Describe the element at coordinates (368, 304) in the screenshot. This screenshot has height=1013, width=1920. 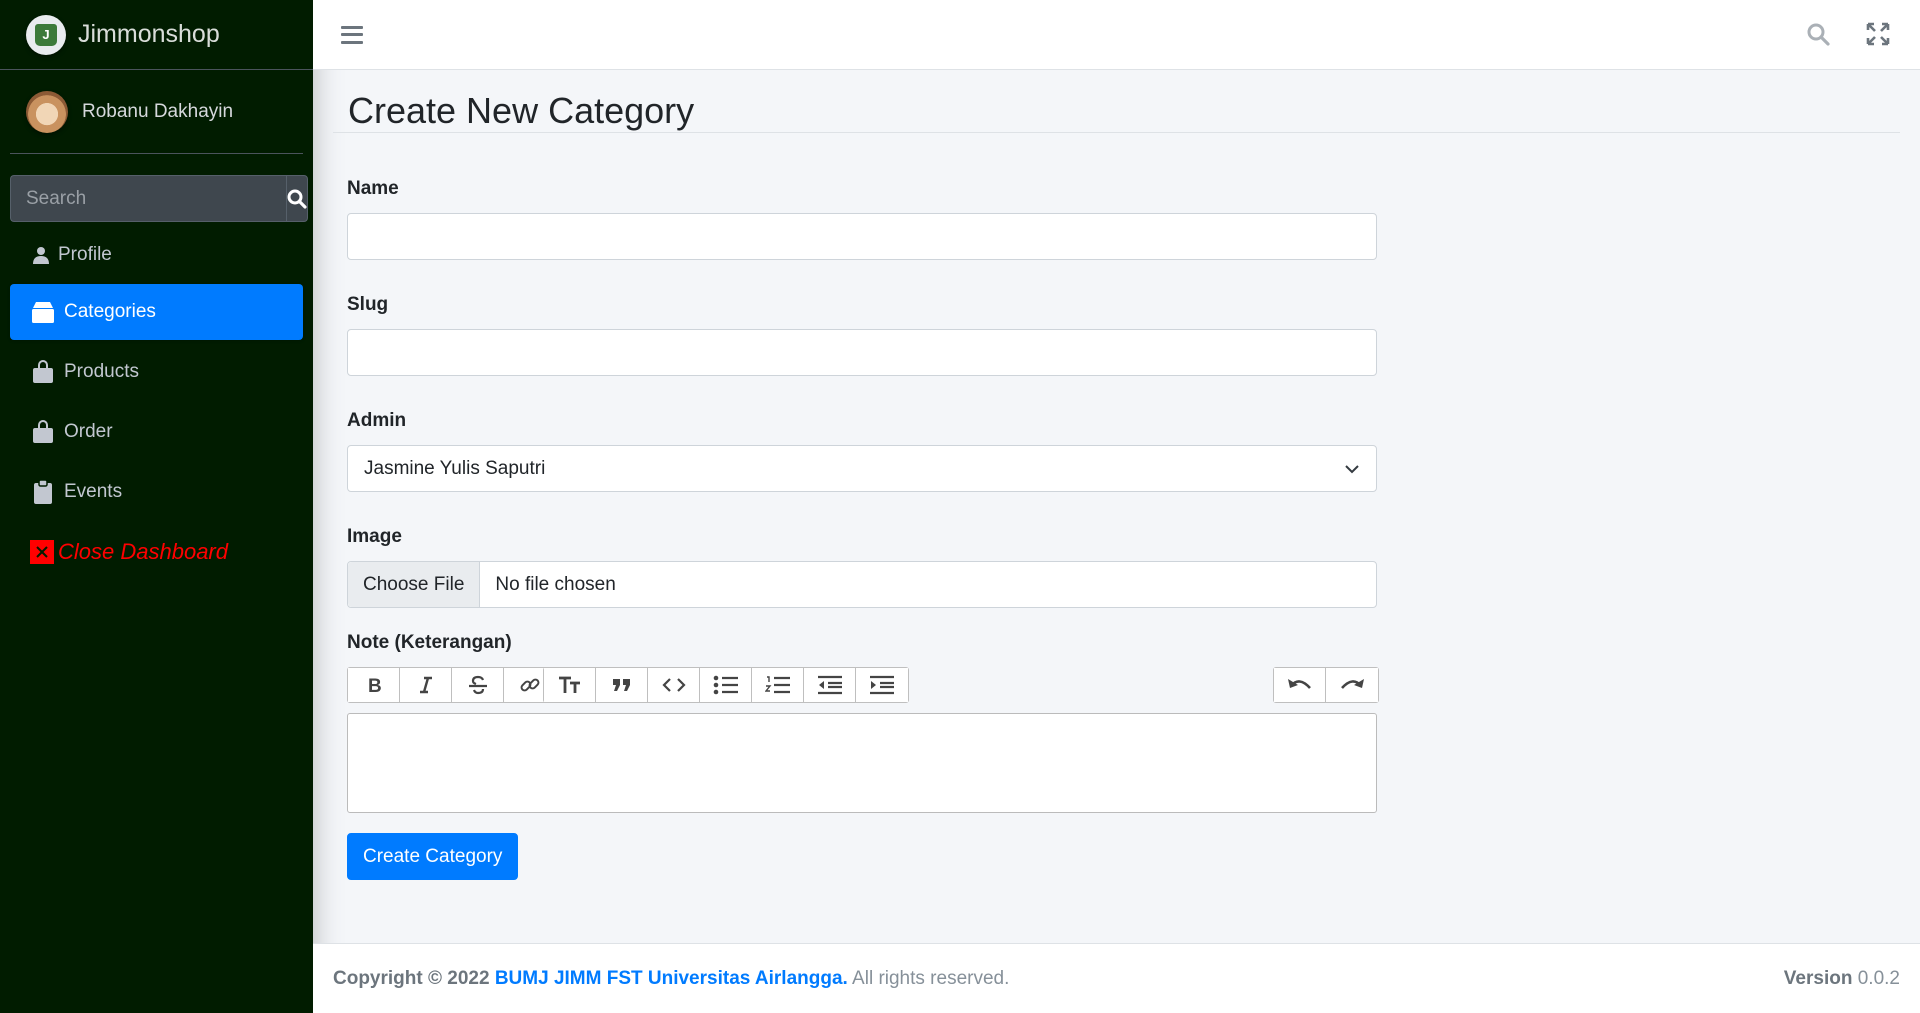
I see `slug-label: Slug` at that location.